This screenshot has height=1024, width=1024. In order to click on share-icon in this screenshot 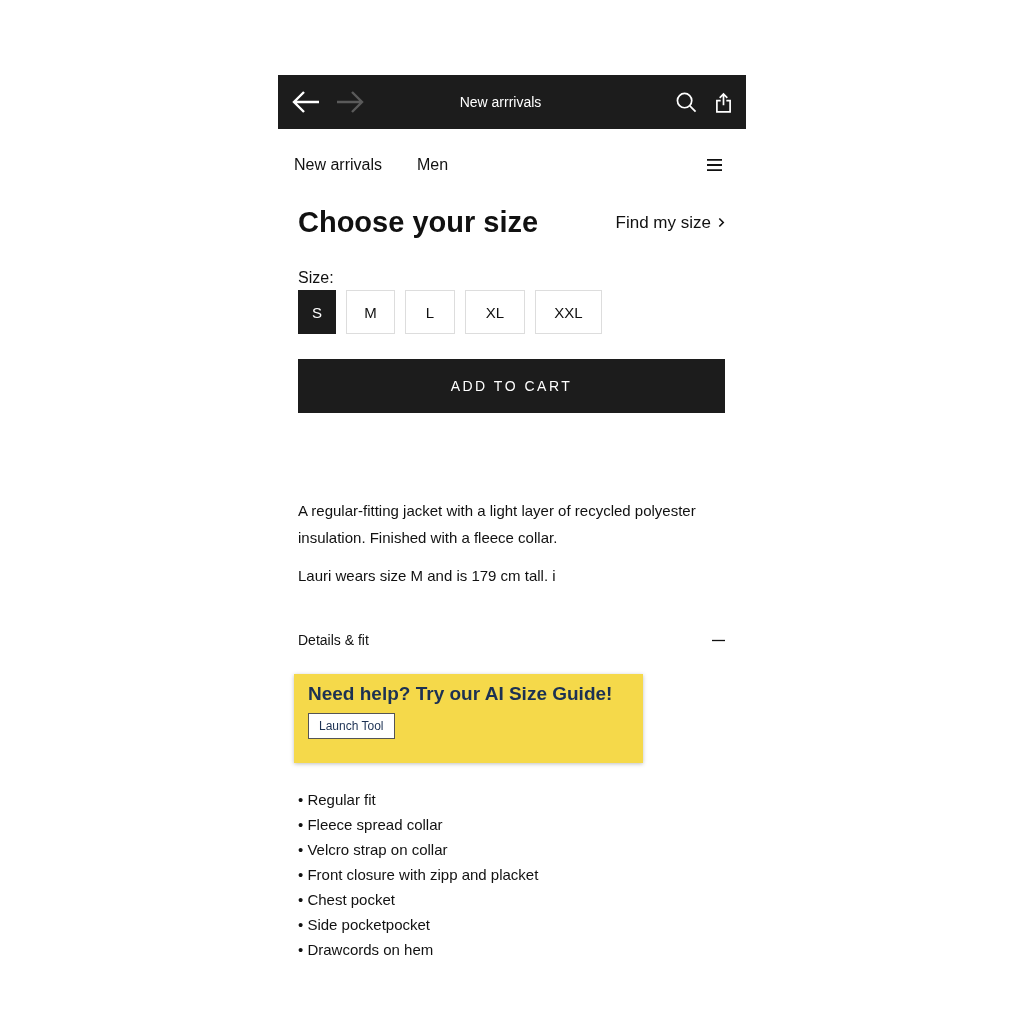, I will do `click(723, 102)`.